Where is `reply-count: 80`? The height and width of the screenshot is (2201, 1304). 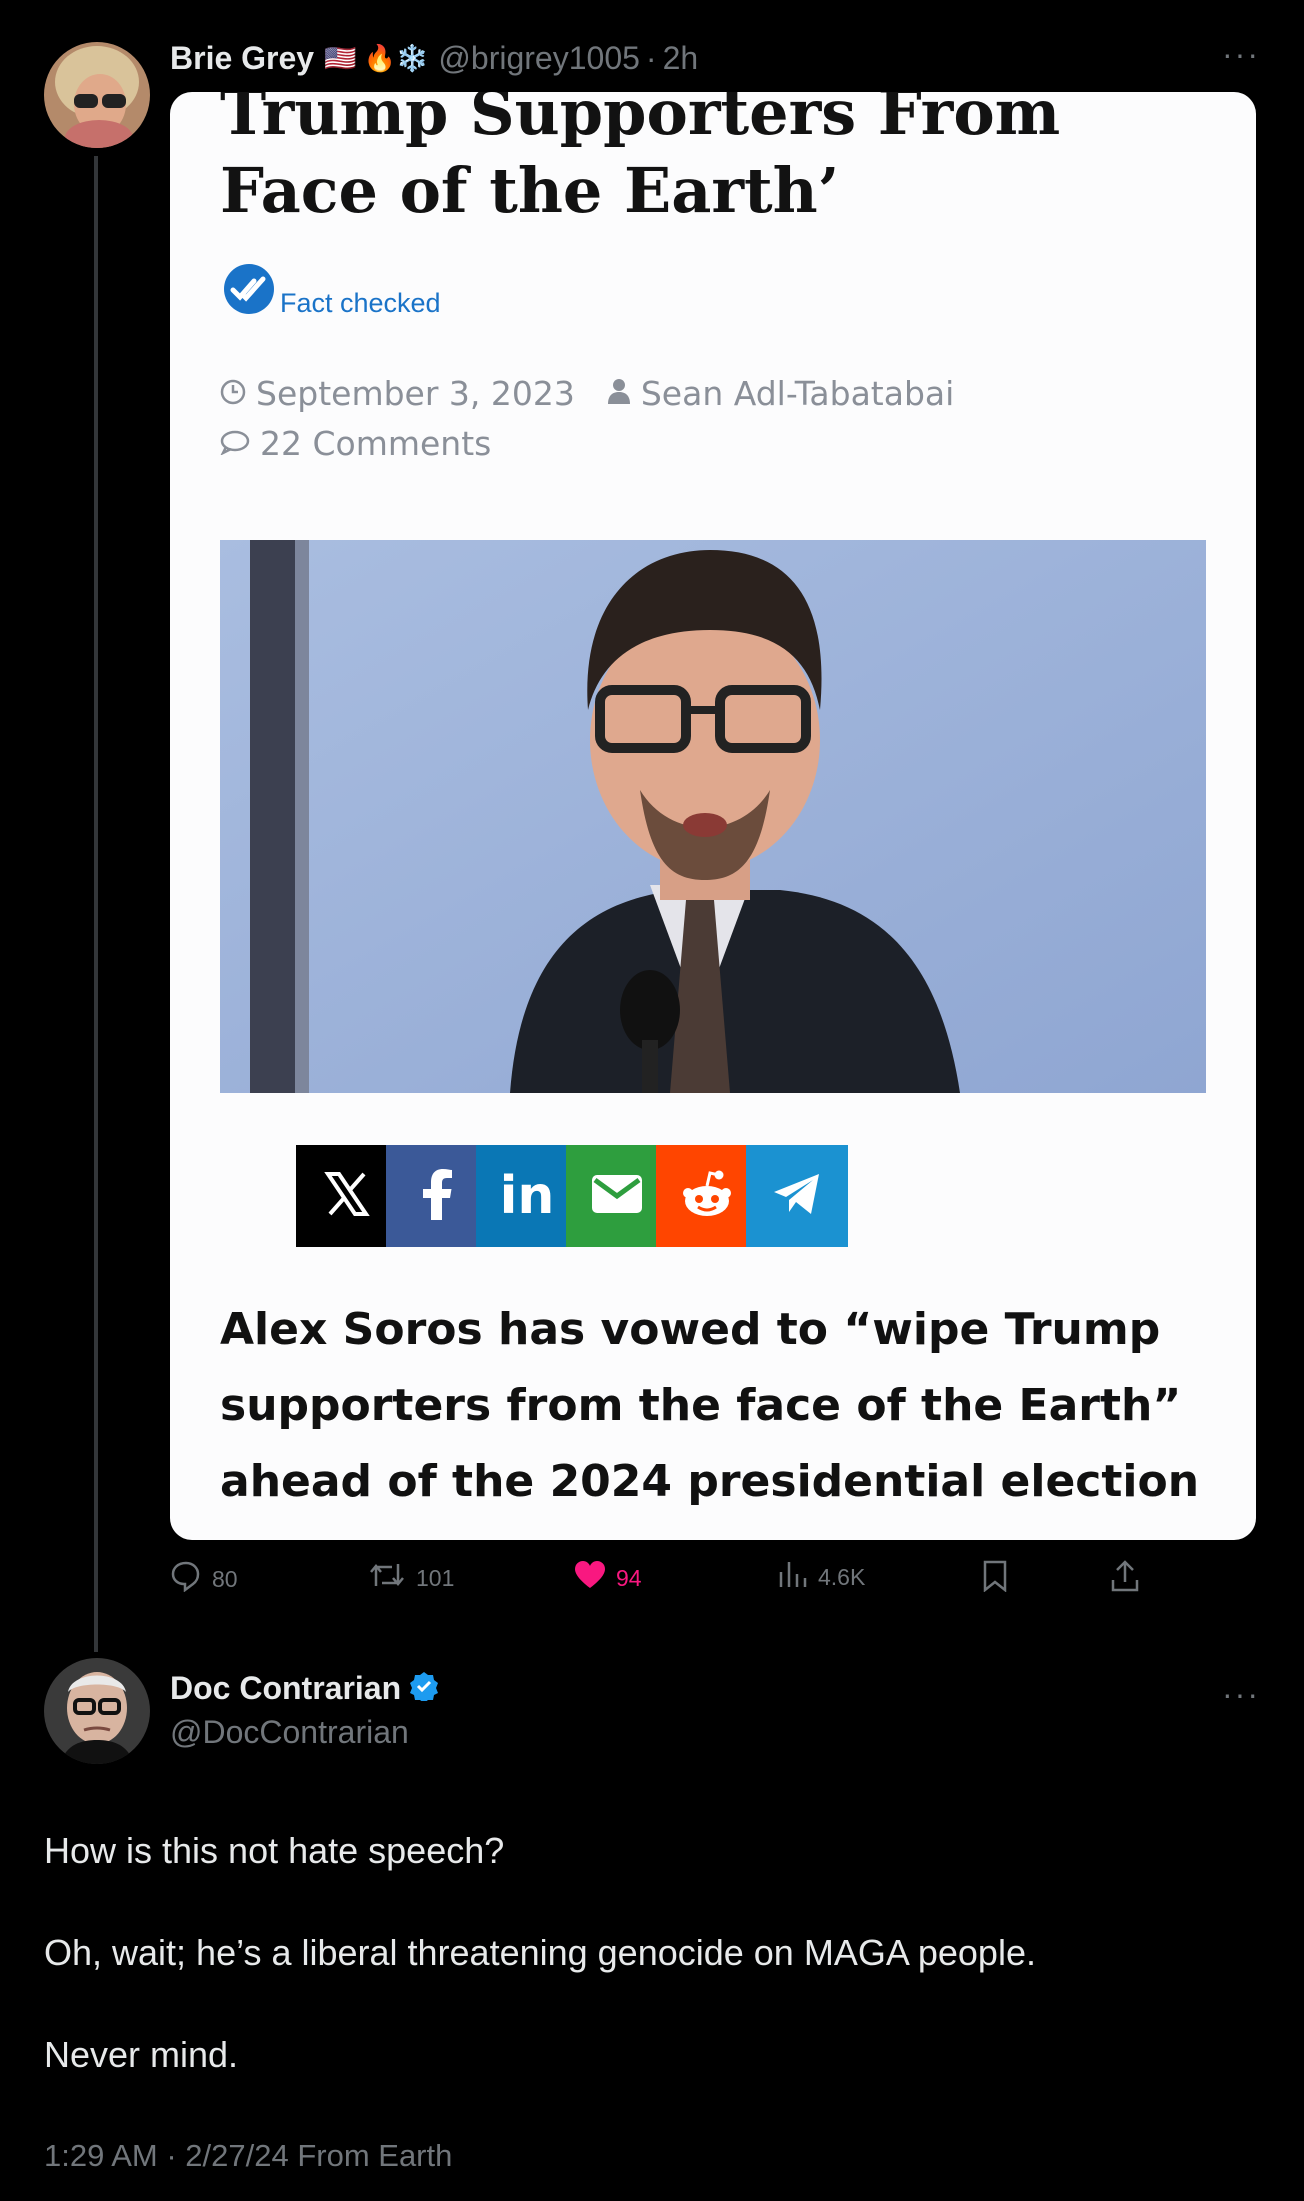
reply-count: 80 is located at coordinates (225, 1578).